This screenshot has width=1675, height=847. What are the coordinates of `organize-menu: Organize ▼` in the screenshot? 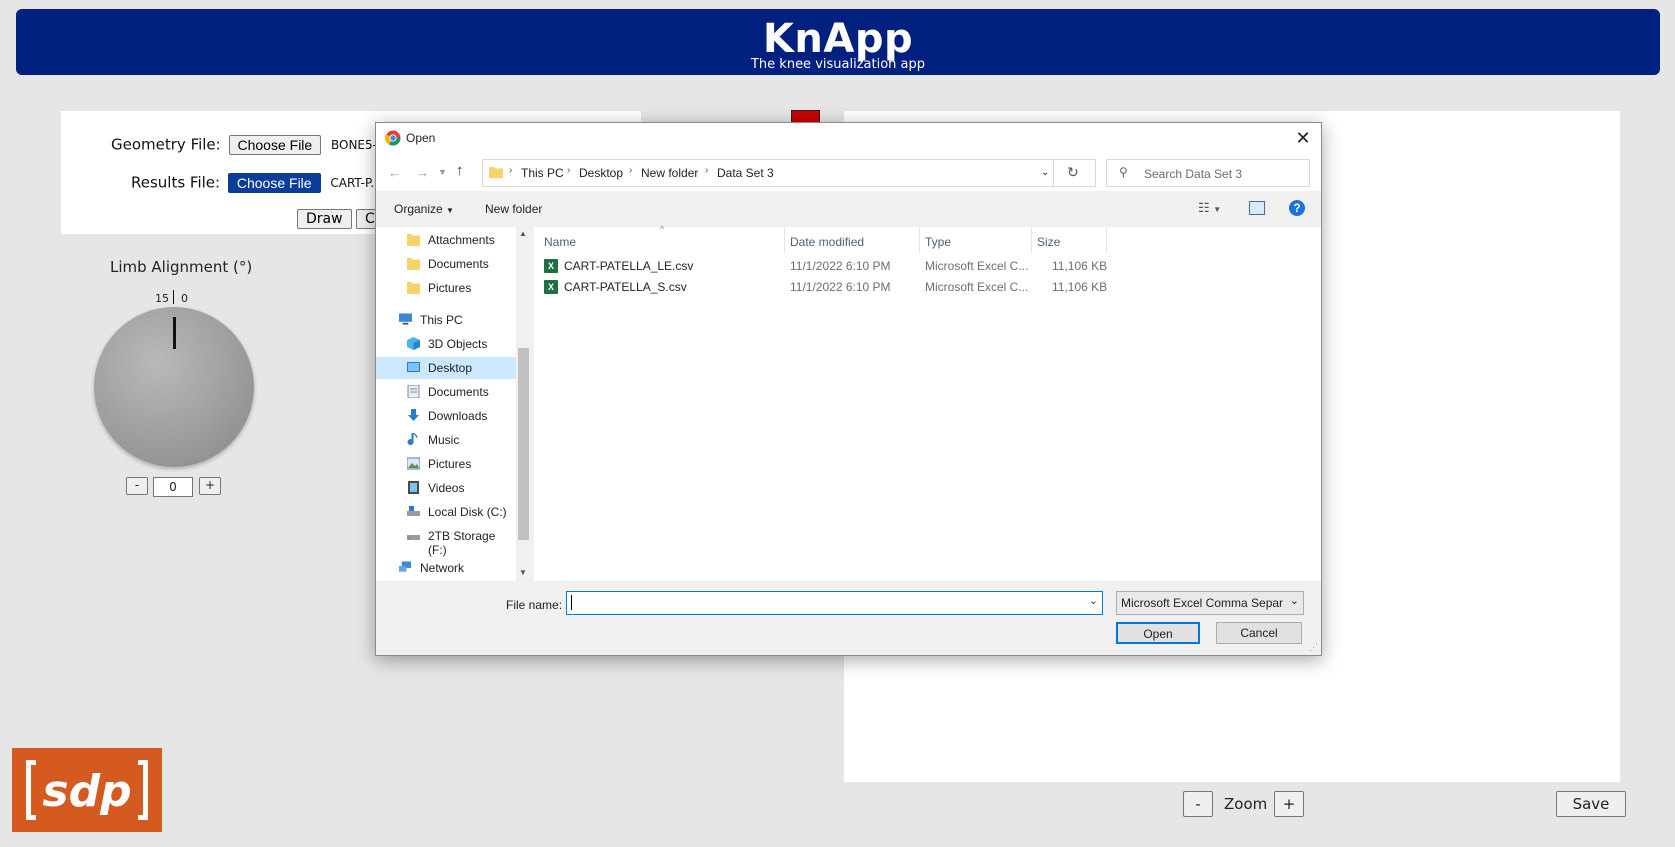 It's located at (424, 209).